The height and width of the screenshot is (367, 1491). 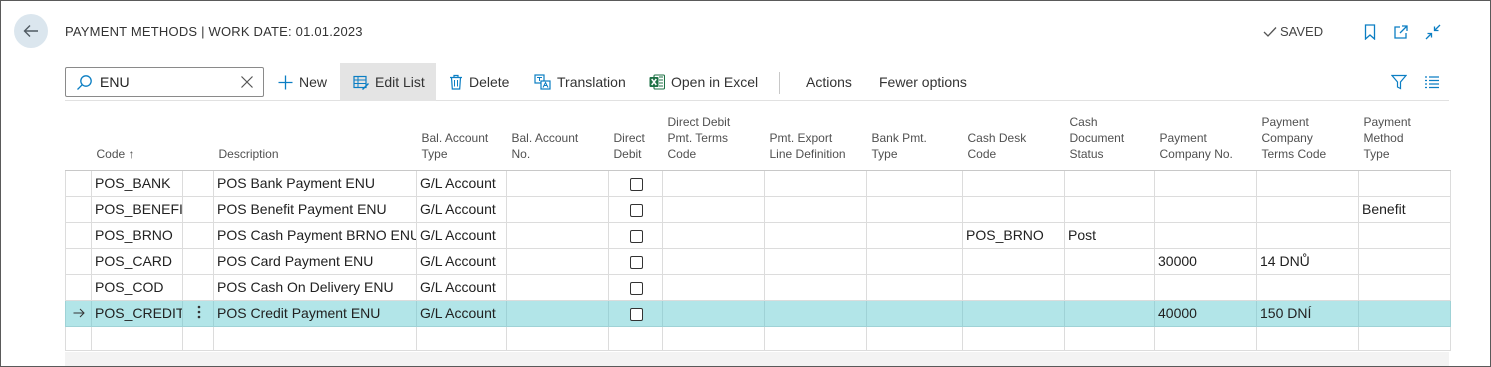 I want to click on cell-cash-desk-code: POS_BRNO, so click(x=1013, y=235).